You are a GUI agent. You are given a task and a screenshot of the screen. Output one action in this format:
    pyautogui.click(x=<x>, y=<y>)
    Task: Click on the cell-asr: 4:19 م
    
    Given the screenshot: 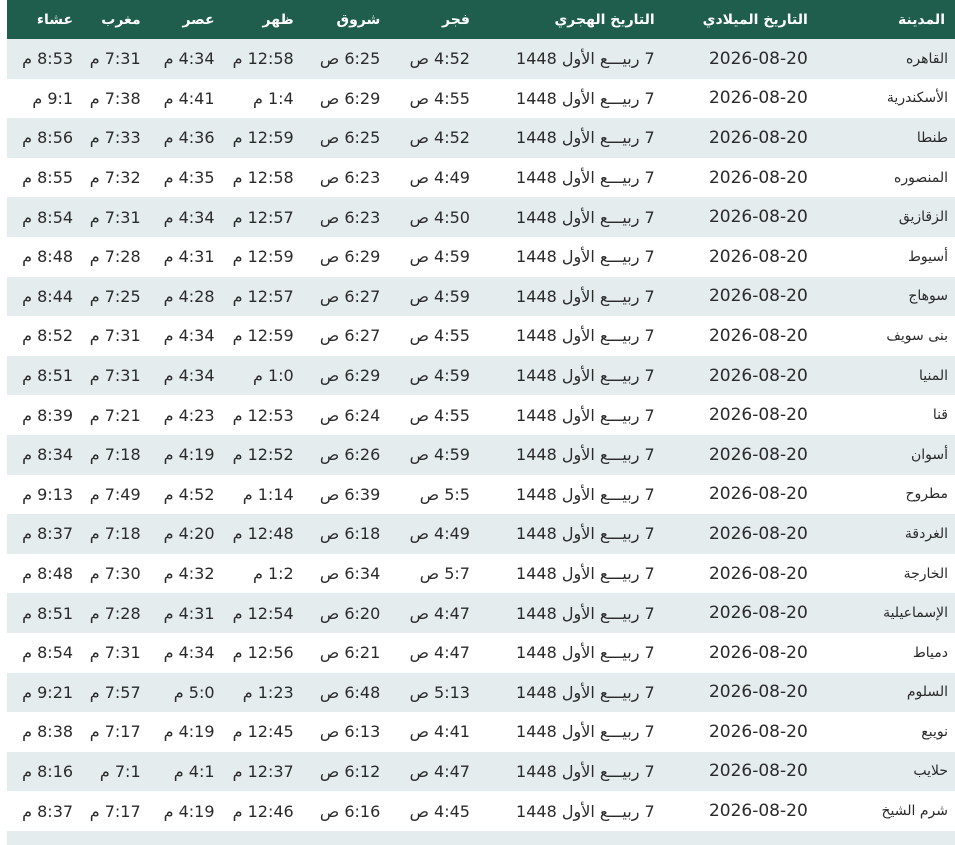 What is the action you would take?
    pyautogui.click(x=189, y=455)
    